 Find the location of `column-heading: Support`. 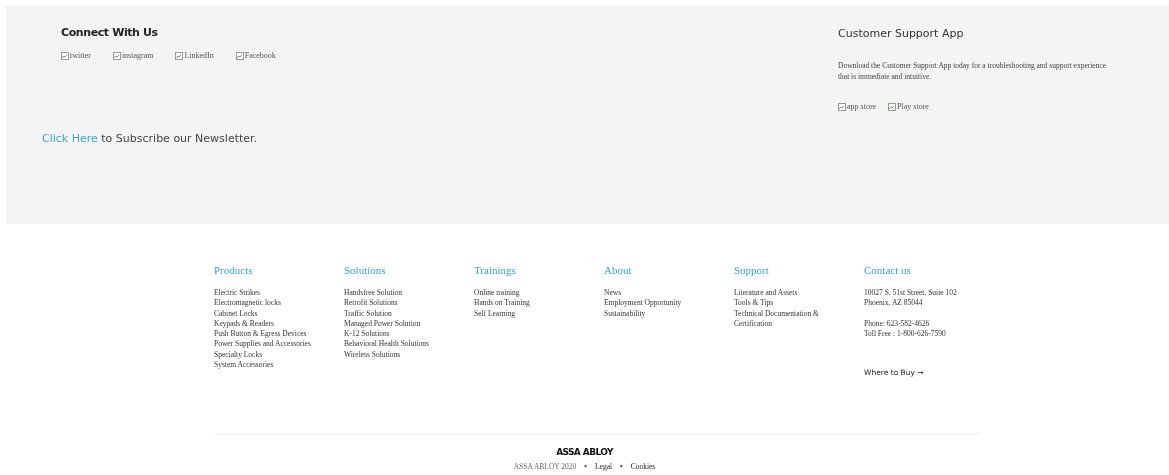

column-heading: Support is located at coordinates (752, 270).